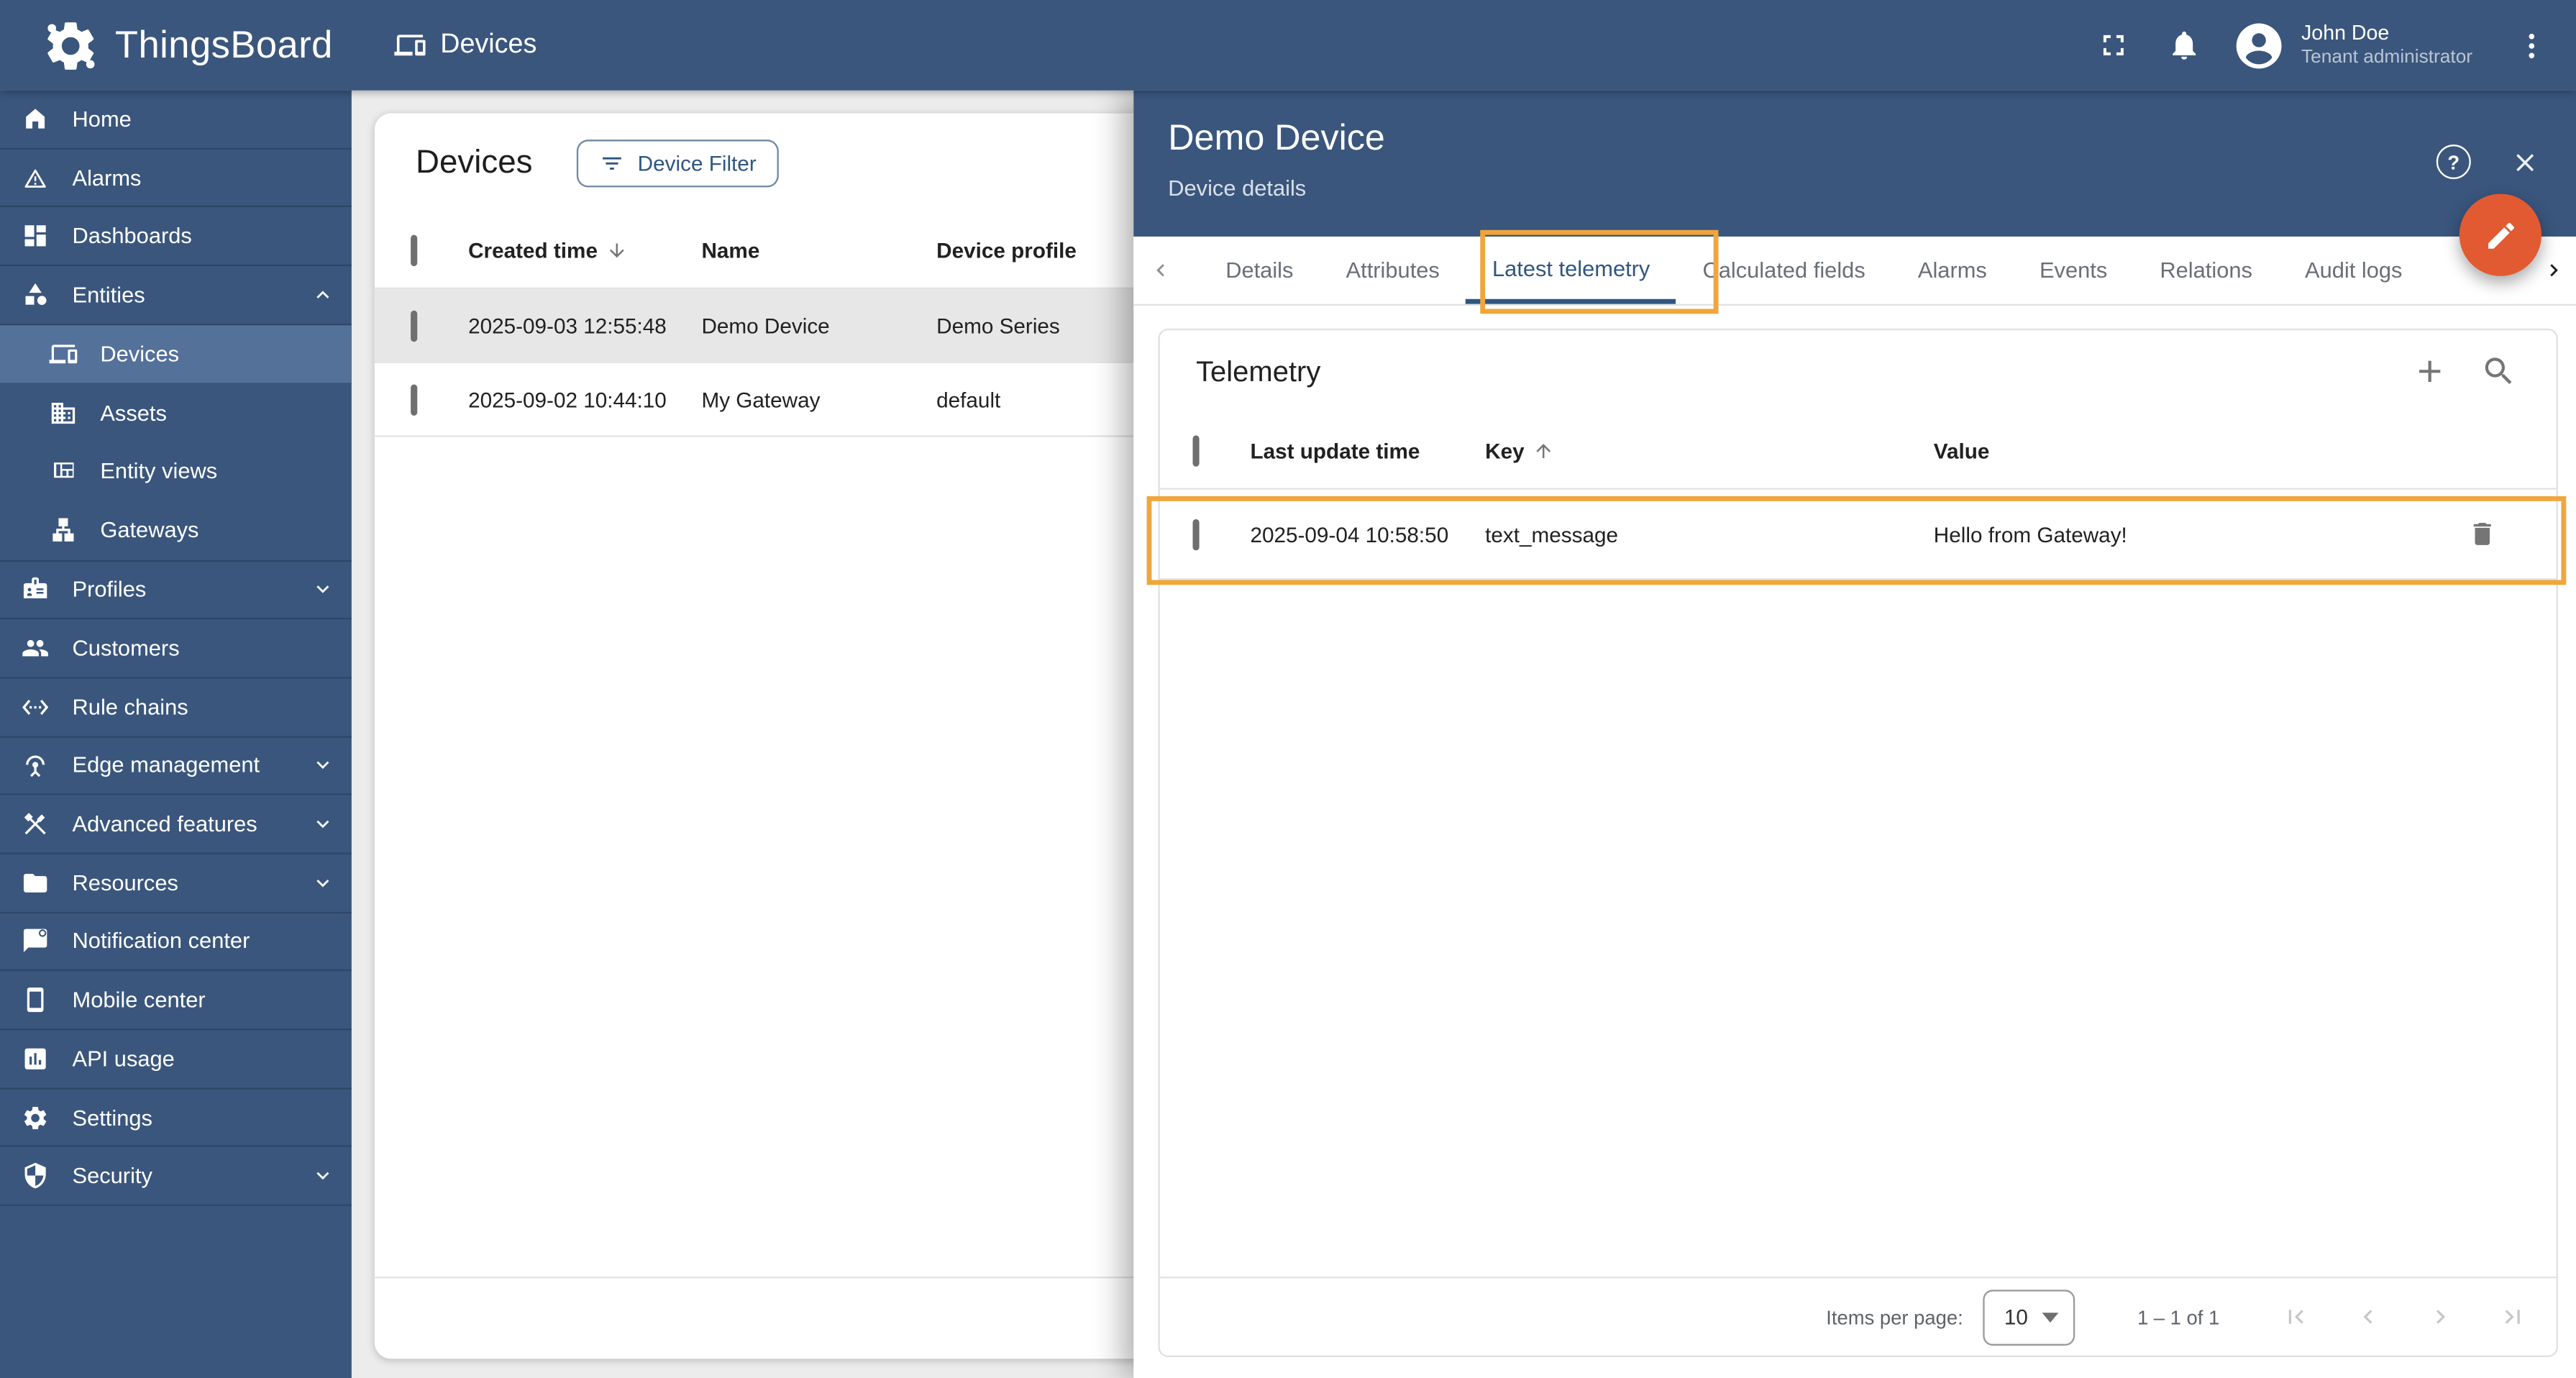 Image resolution: width=2576 pixels, height=1378 pixels. What do you see at coordinates (176, 649) in the screenshot?
I see `sidebar-item-customers: Customers` at bounding box center [176, 649].